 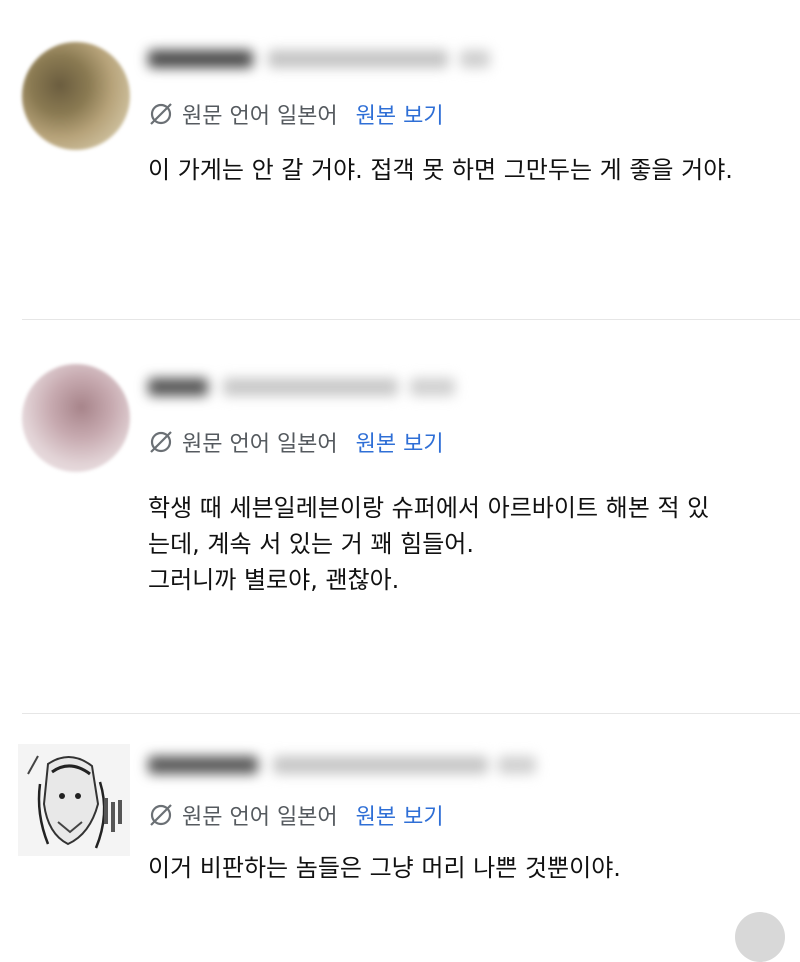 I want to click on comment-line: 이 가게는 안 갈 거야. 접객 못 하면 그만두는 게 좋을 거야., so click(x=440, y=170).